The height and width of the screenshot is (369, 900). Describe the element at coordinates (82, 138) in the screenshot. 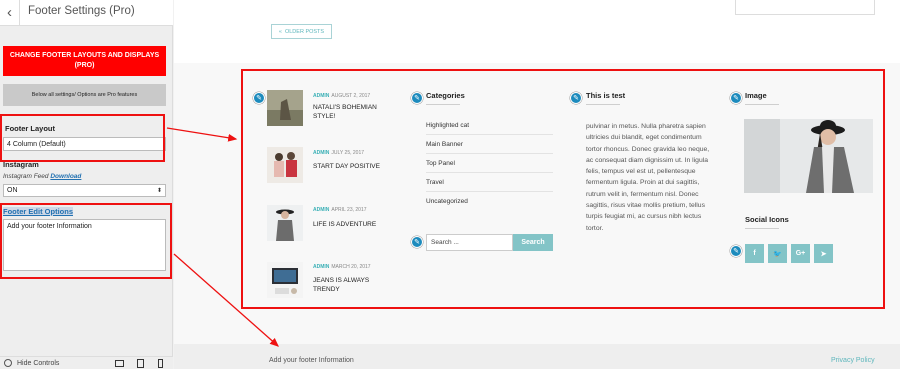

I see `annotation-box-footer-layout` at that location.